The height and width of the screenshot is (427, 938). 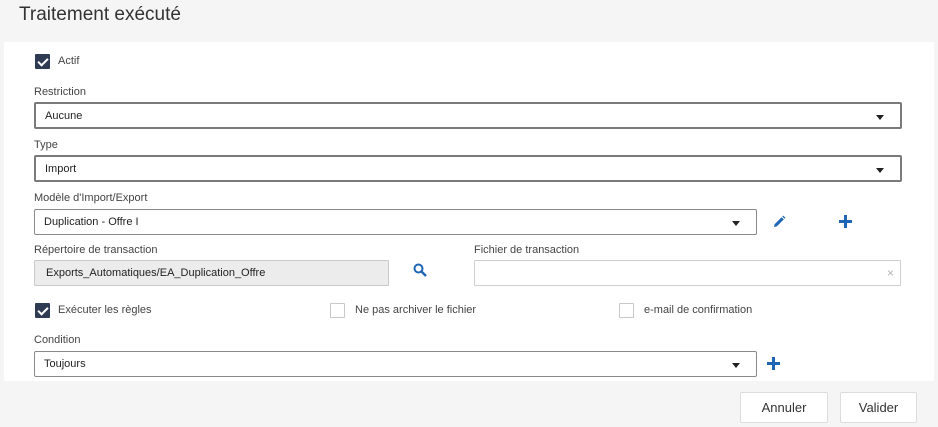 What do you see at coordinates (91, 222) in the screenshot?
I see `modele-value: Duplication - Offre I` at bounding box center [91, 222].